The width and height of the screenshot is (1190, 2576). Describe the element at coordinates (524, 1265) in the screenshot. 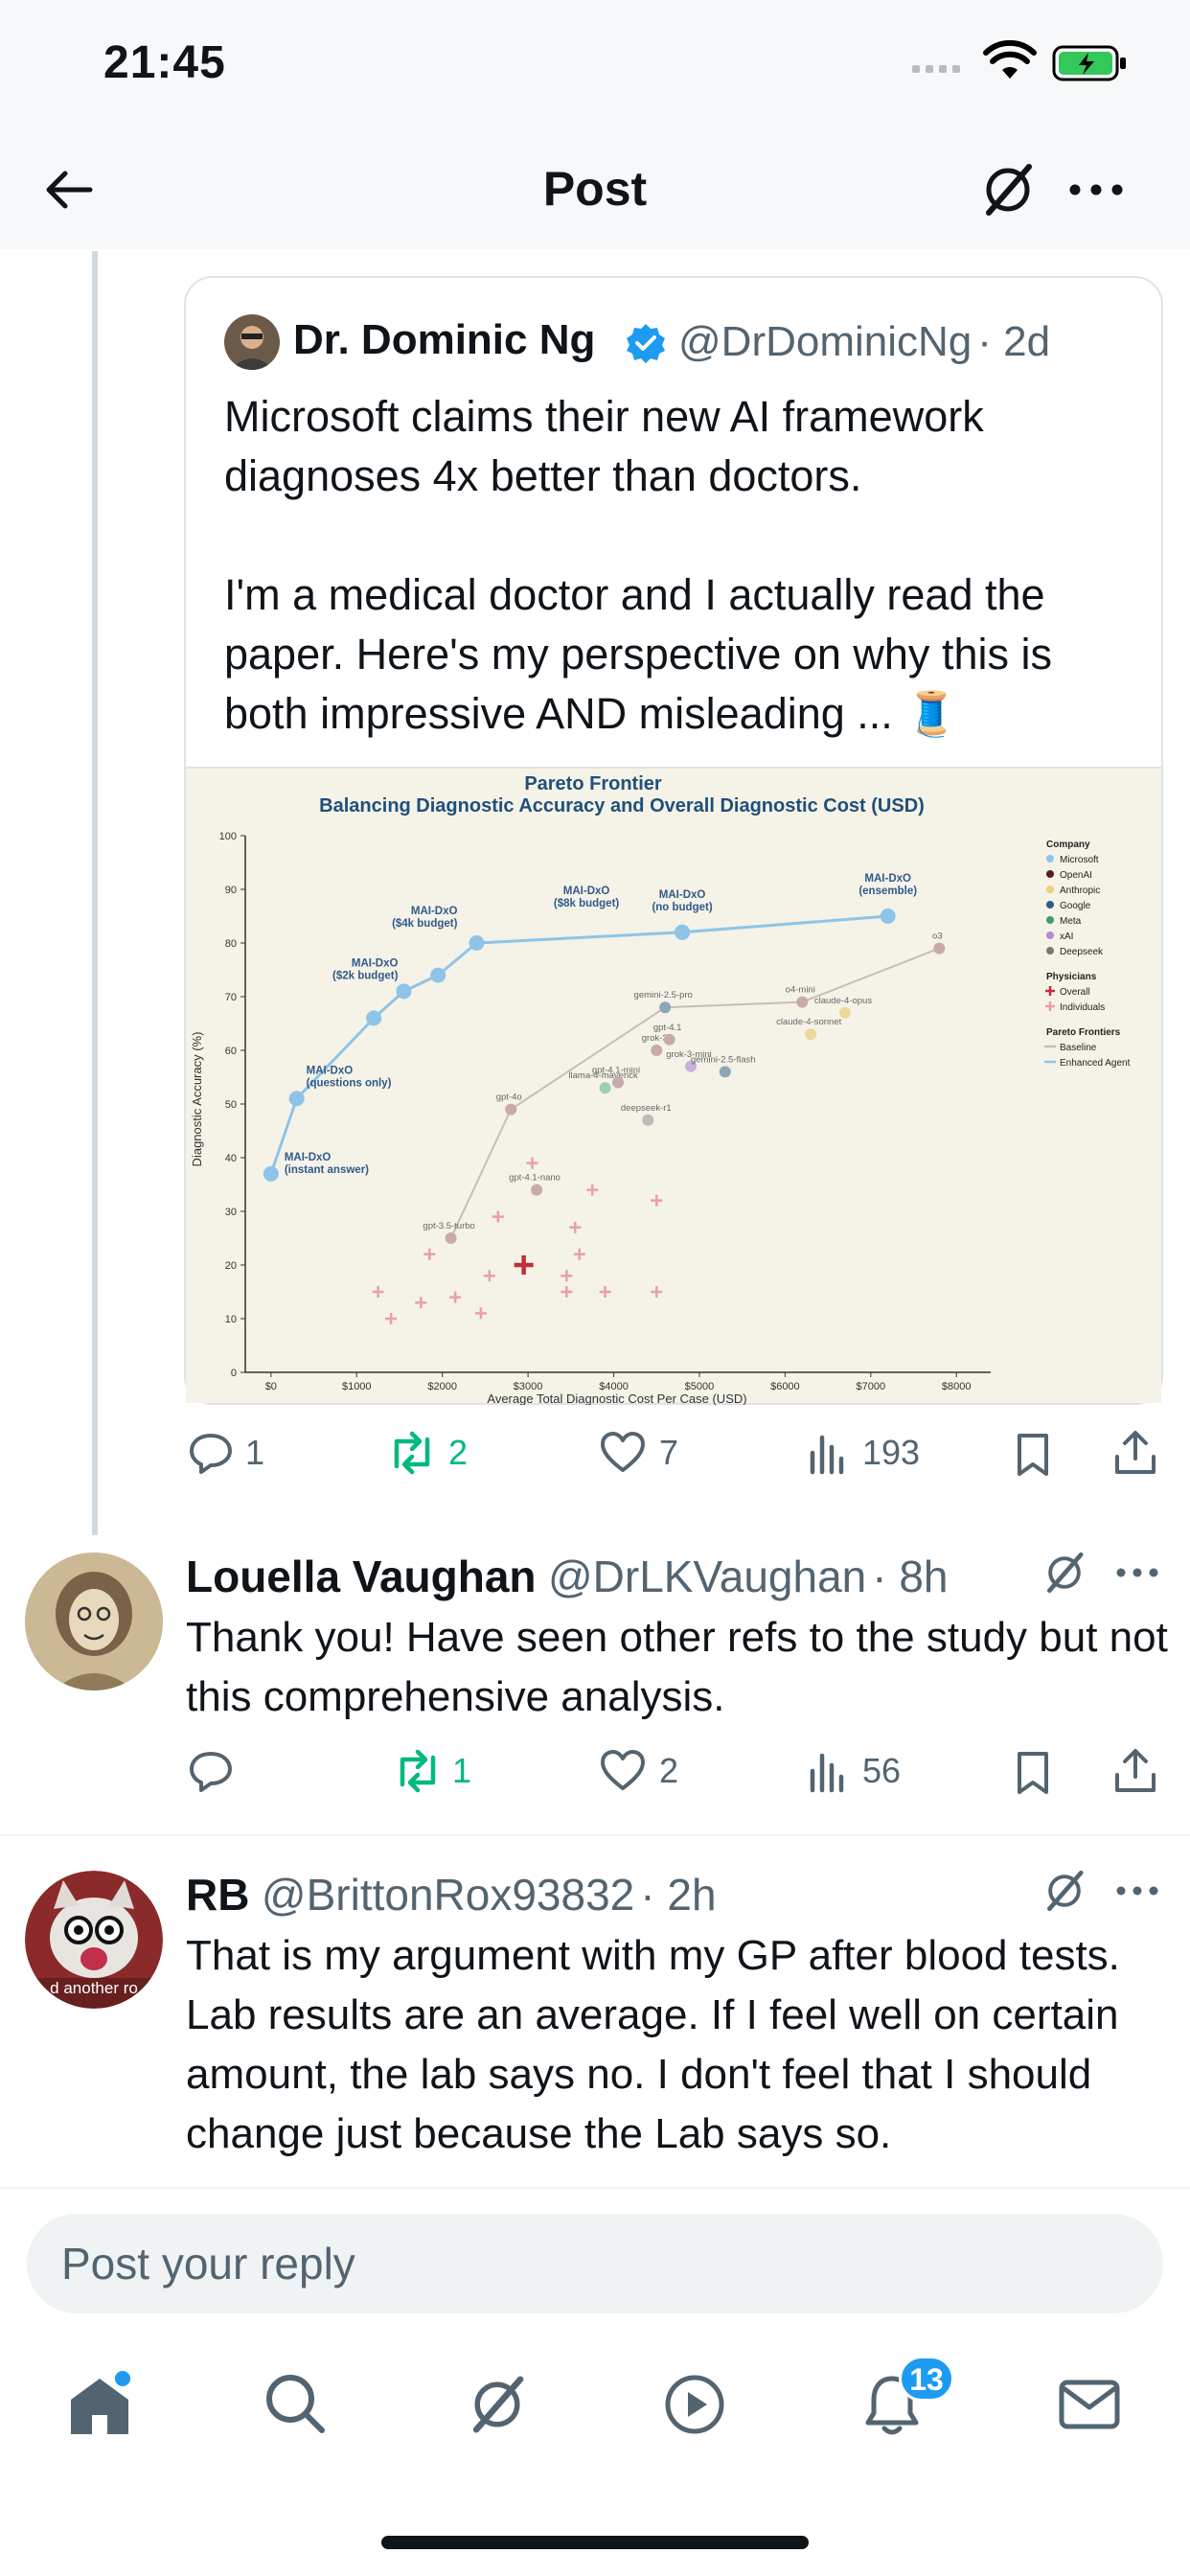

I see `physician-overall-point` at that location.